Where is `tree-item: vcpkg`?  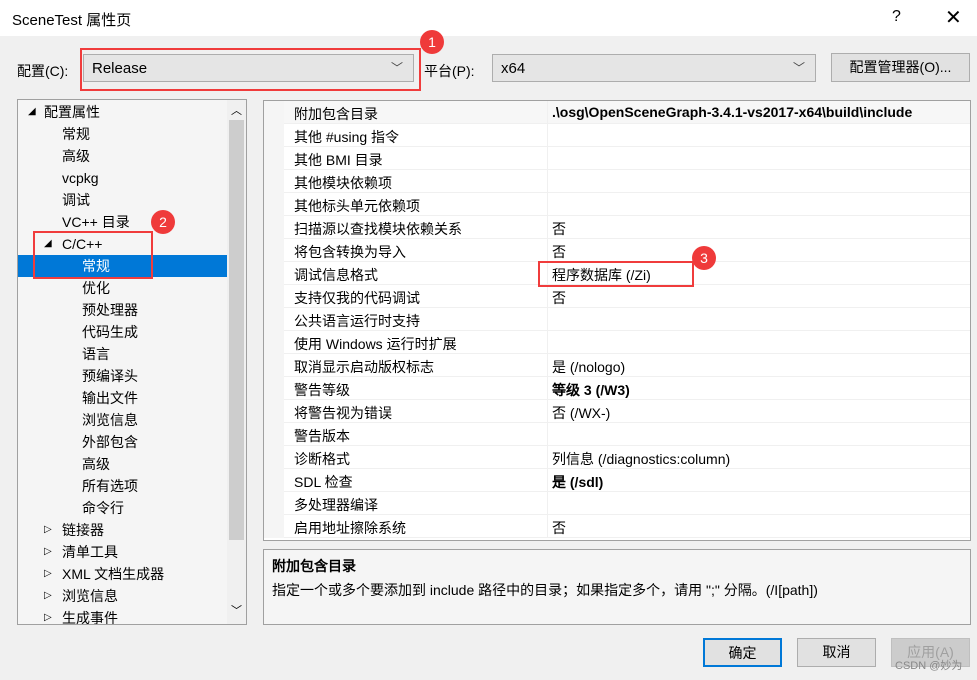 tree-item: vcpkg is located at coordinates (123, 178).